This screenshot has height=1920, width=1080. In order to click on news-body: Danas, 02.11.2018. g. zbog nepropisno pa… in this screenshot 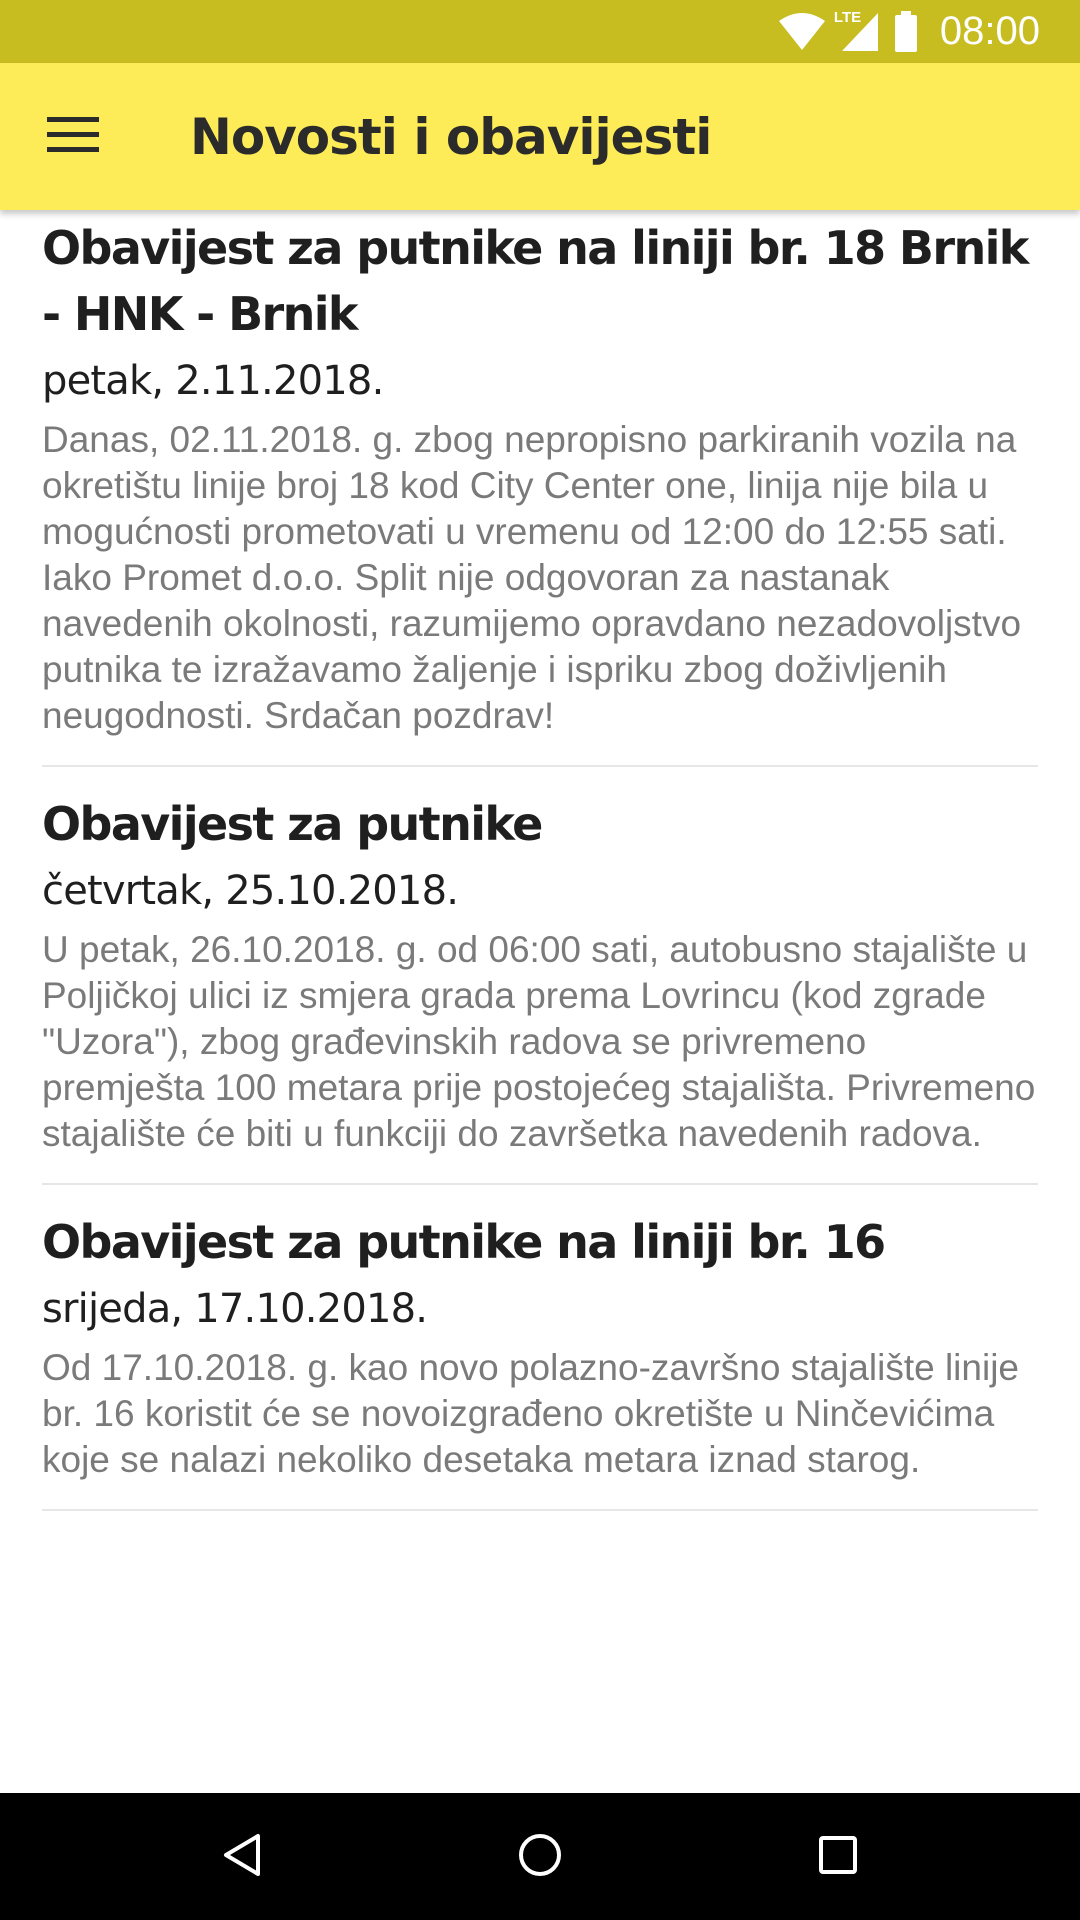, I will do `click(532, 577)`.